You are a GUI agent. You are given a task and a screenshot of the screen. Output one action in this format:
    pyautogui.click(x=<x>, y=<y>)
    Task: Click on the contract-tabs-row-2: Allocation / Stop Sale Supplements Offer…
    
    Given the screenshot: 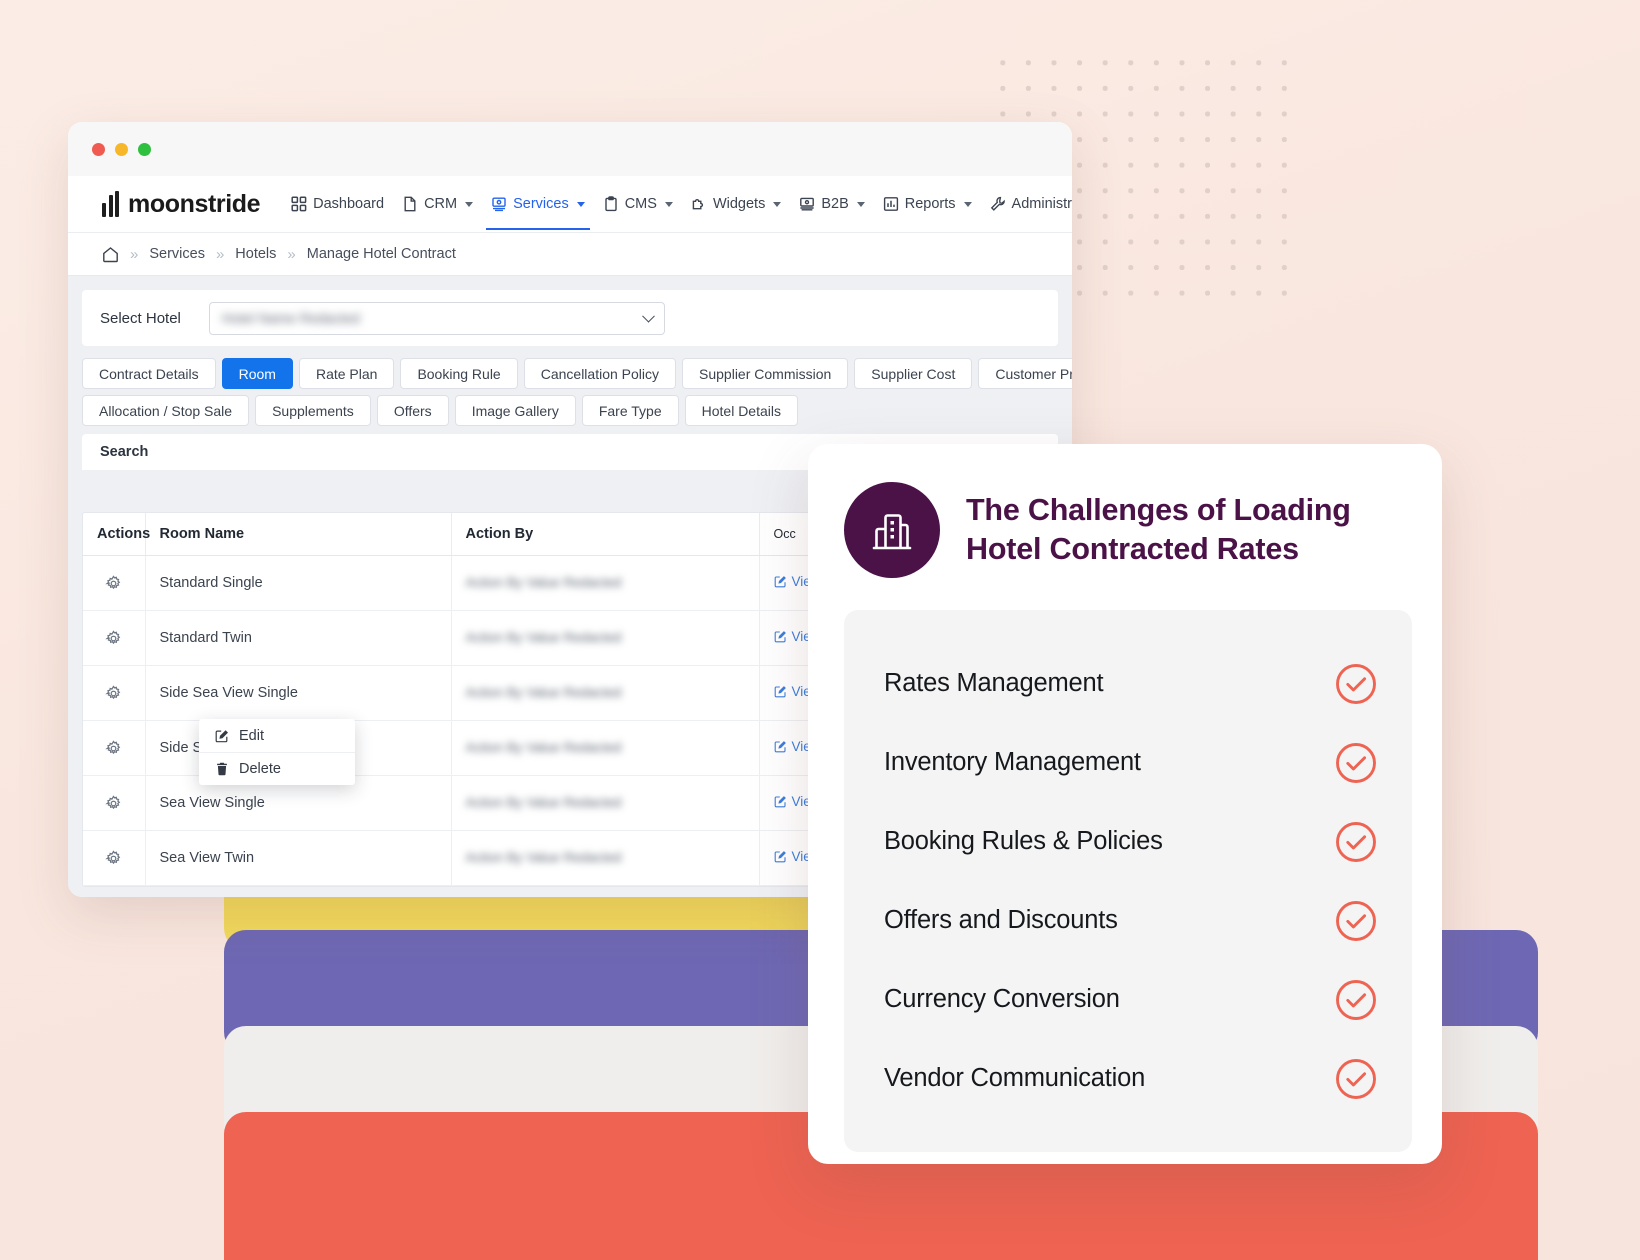 What is the action you would take?
    pyautogui.click(x=570, y=410)
    